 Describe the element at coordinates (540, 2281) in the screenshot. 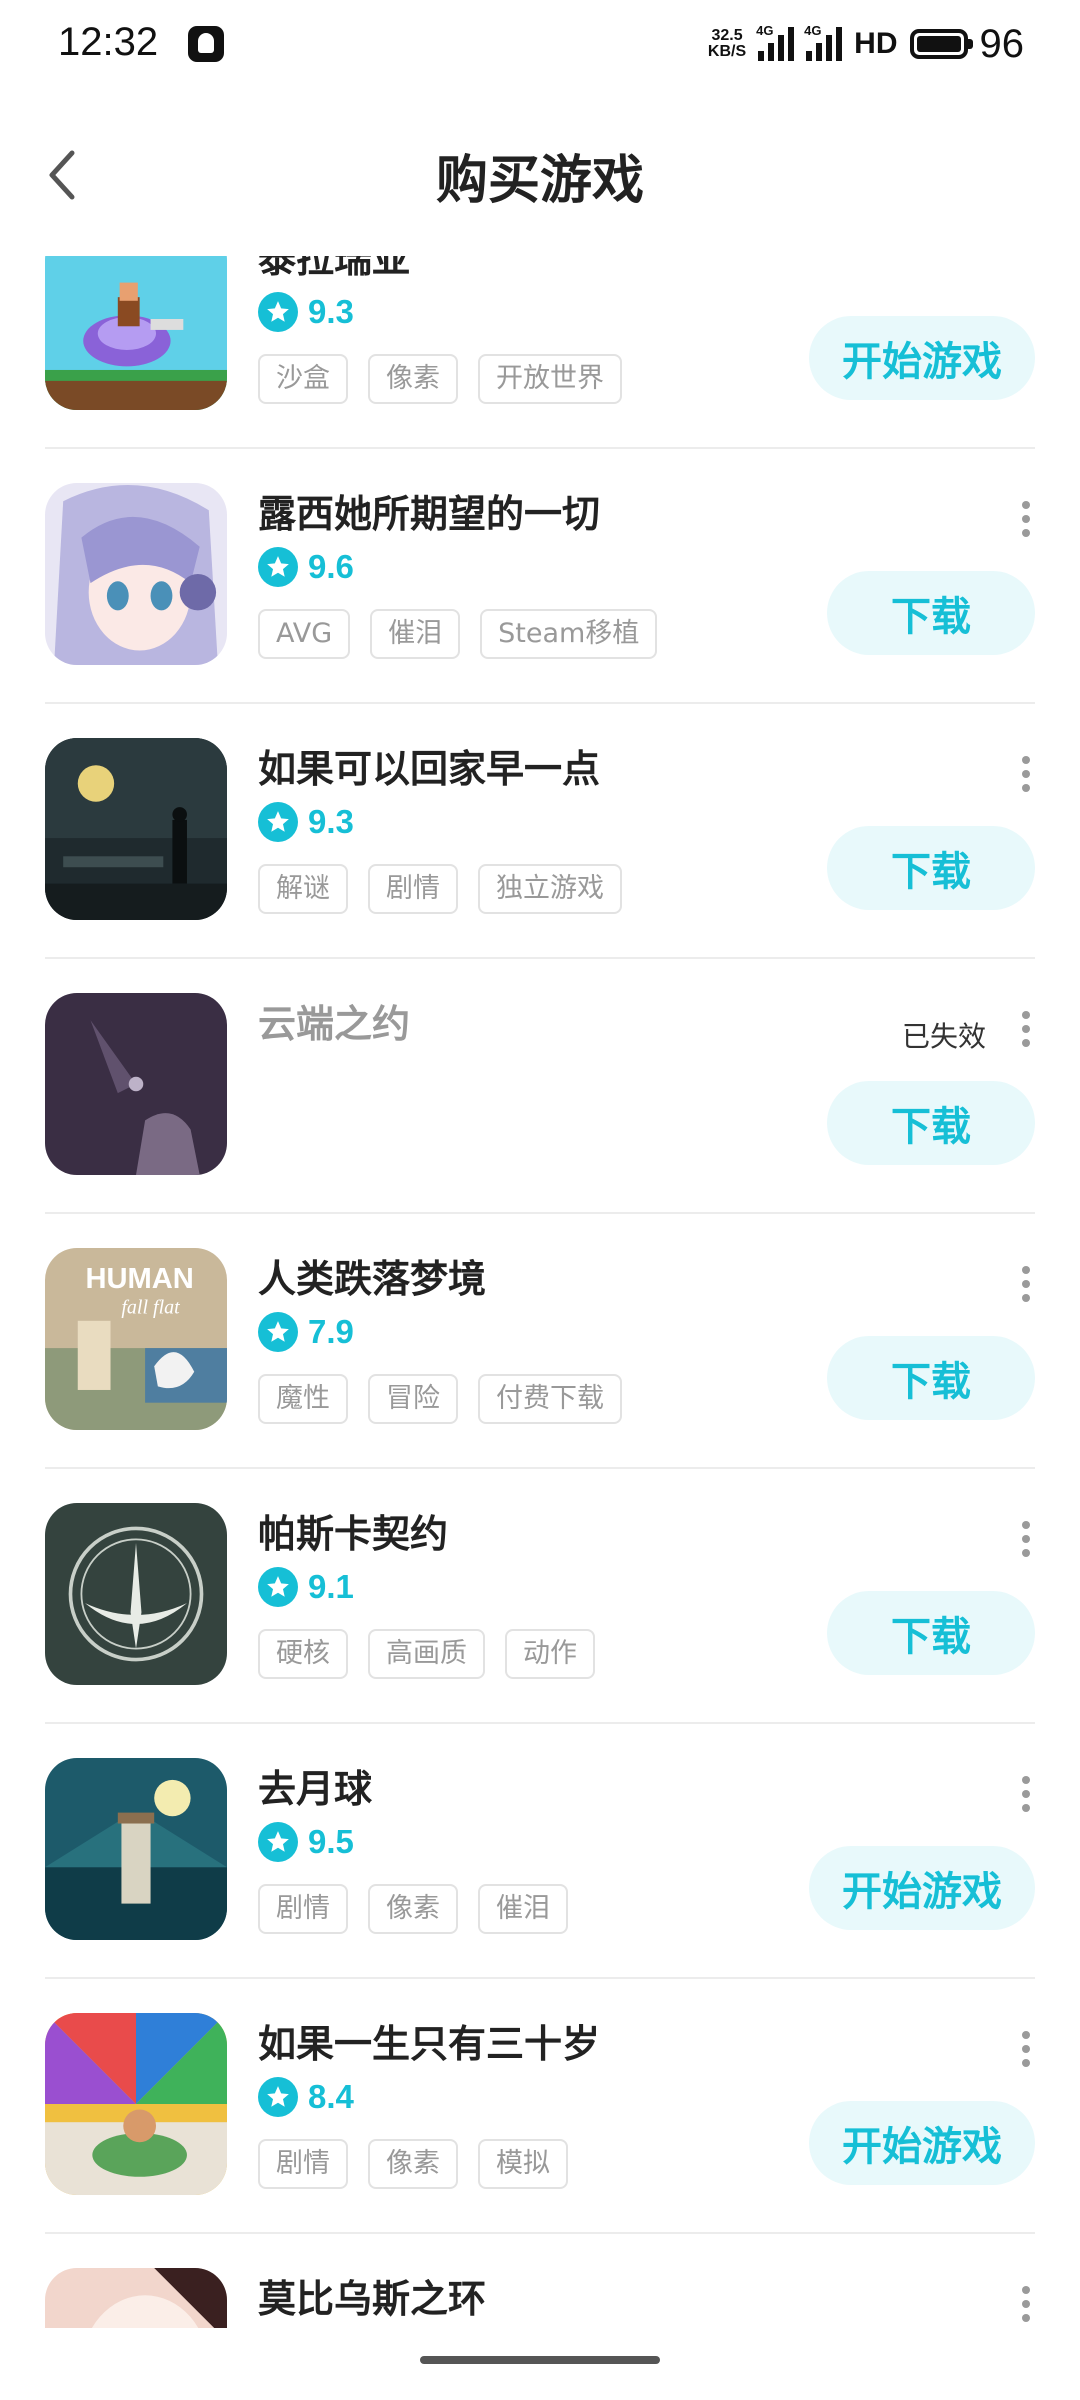

I see `list-item: 莫比乌斯之环` at that location.